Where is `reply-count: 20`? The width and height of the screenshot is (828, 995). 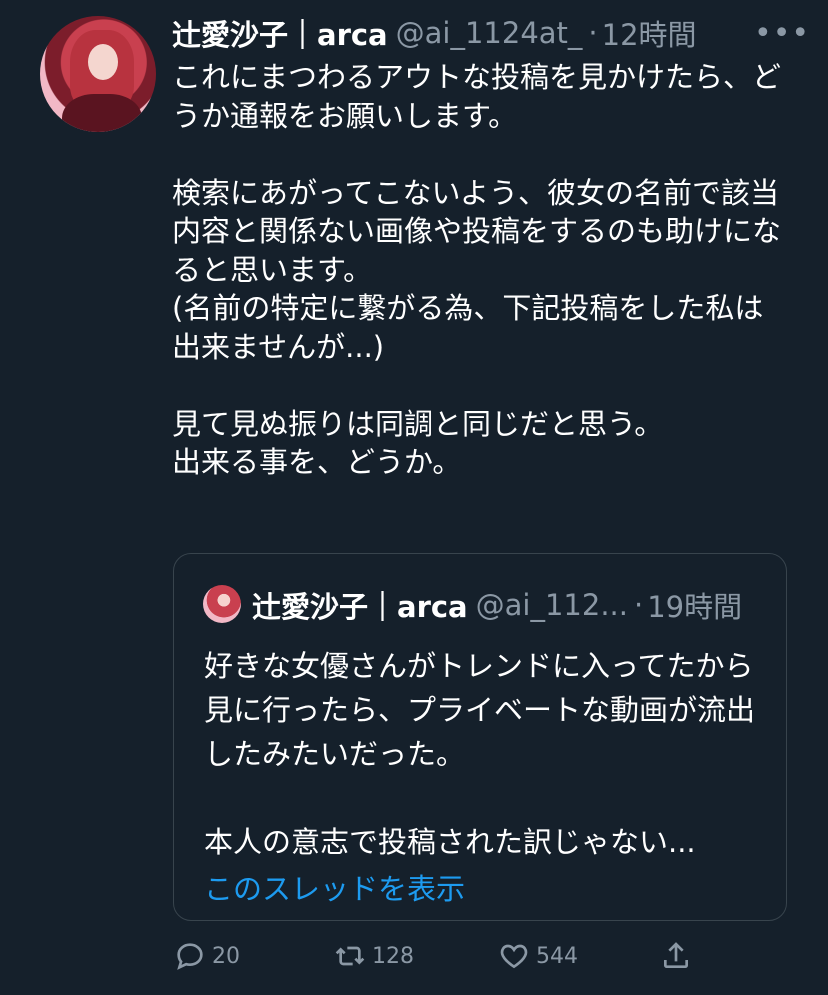 reply-count: 20 is located at coordinates (226, 956).